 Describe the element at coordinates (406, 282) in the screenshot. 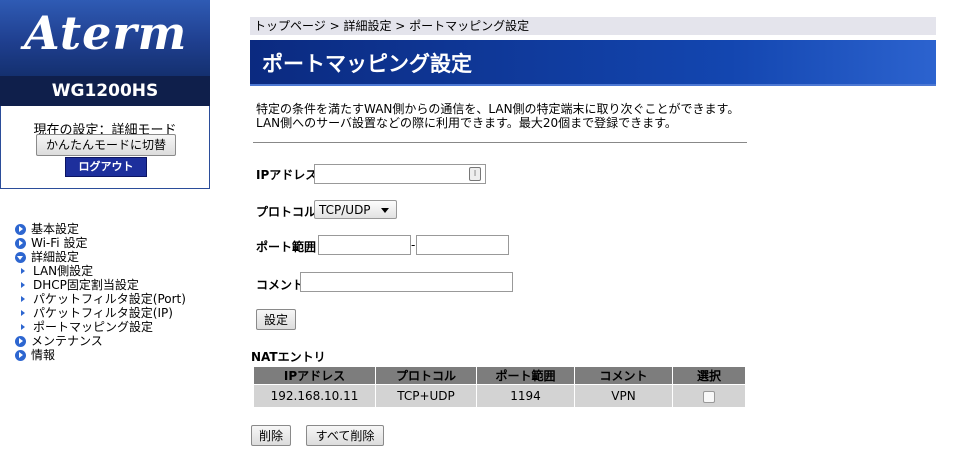

I see `comment-input` at that location.